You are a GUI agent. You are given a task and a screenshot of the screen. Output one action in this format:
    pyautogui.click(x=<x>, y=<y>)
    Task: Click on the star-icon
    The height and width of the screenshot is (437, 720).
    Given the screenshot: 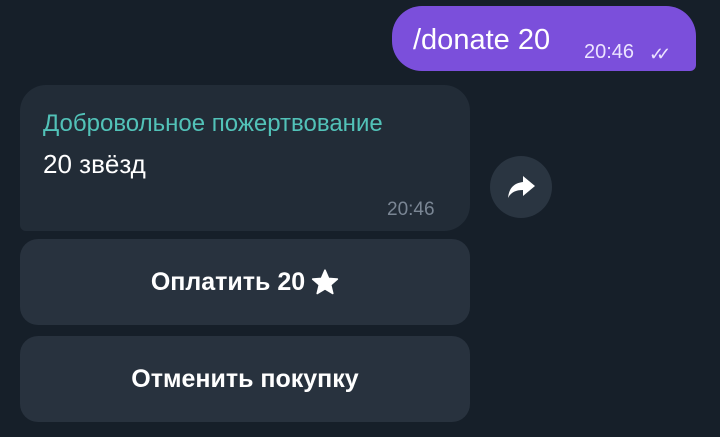 What is the action you would take?
    pyautogui.click(x=325, y=282)
    